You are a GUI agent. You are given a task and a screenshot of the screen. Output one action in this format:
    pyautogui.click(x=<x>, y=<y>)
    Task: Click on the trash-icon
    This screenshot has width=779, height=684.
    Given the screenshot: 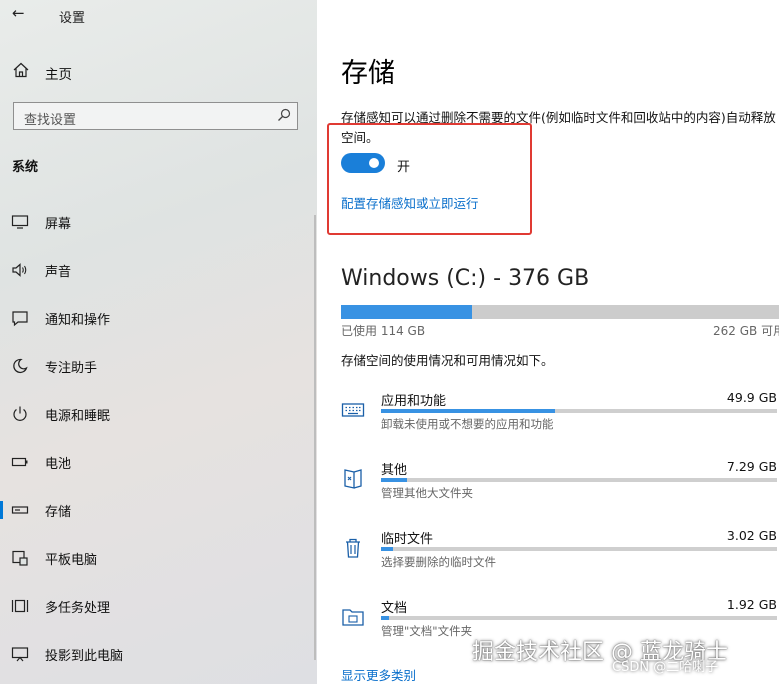 What is the action you would take?
    pyautogui.click(x=353, y=548)
    